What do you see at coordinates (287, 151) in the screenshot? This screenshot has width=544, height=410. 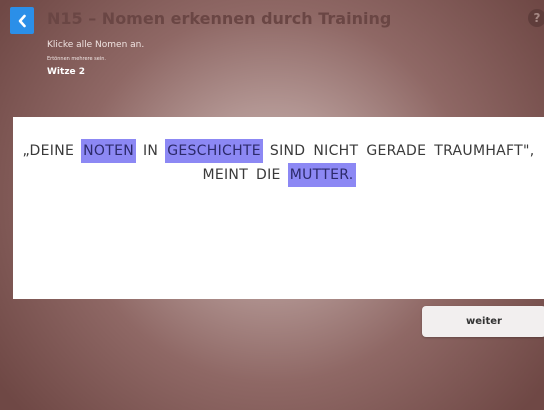 I see `word-token: SIND` at bounding box center [287, 151].